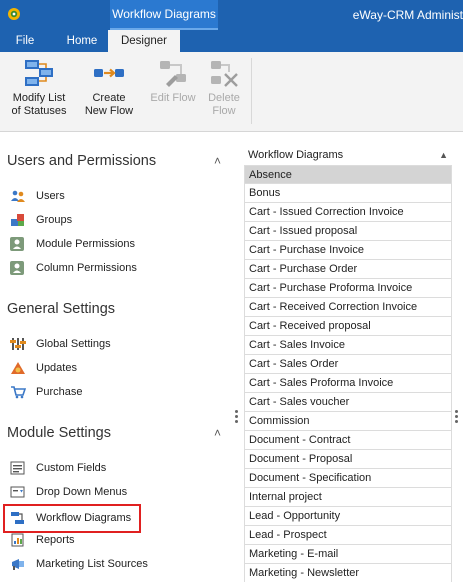 The image size is (463, 582). Describe the element at coordinates (17, 518) in the screenshot. I see `workflow-diagrams-icon` at that location.